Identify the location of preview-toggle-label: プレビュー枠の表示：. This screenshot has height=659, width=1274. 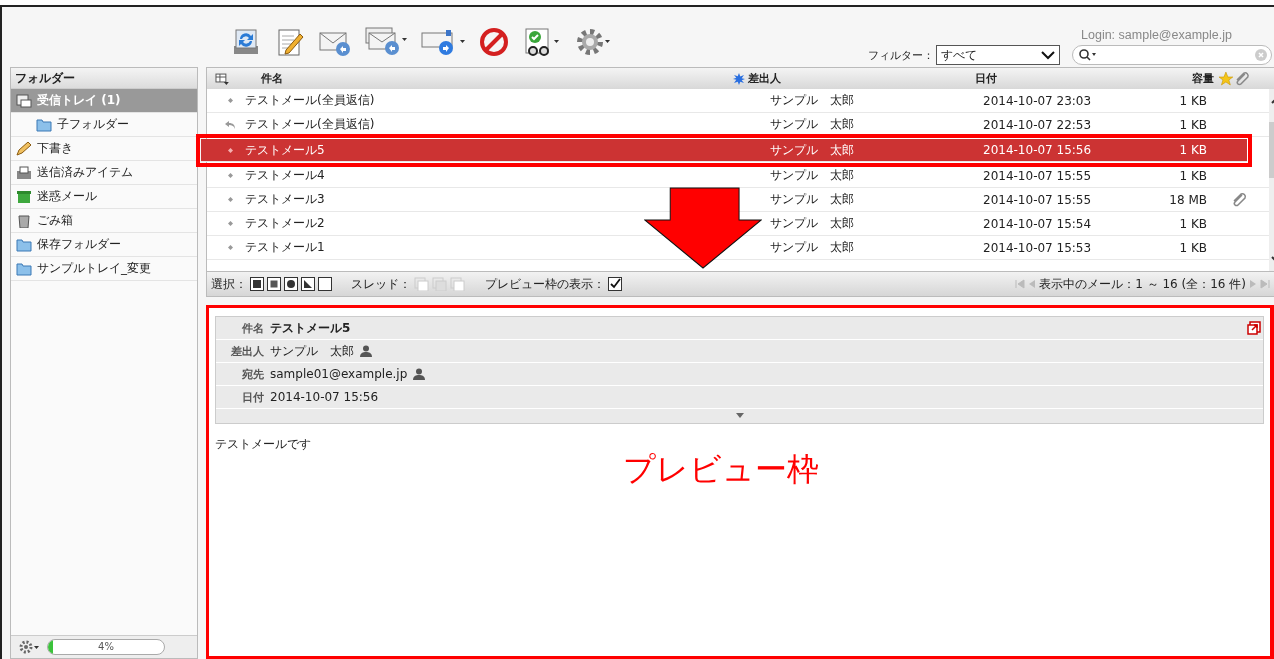
(545, 284).